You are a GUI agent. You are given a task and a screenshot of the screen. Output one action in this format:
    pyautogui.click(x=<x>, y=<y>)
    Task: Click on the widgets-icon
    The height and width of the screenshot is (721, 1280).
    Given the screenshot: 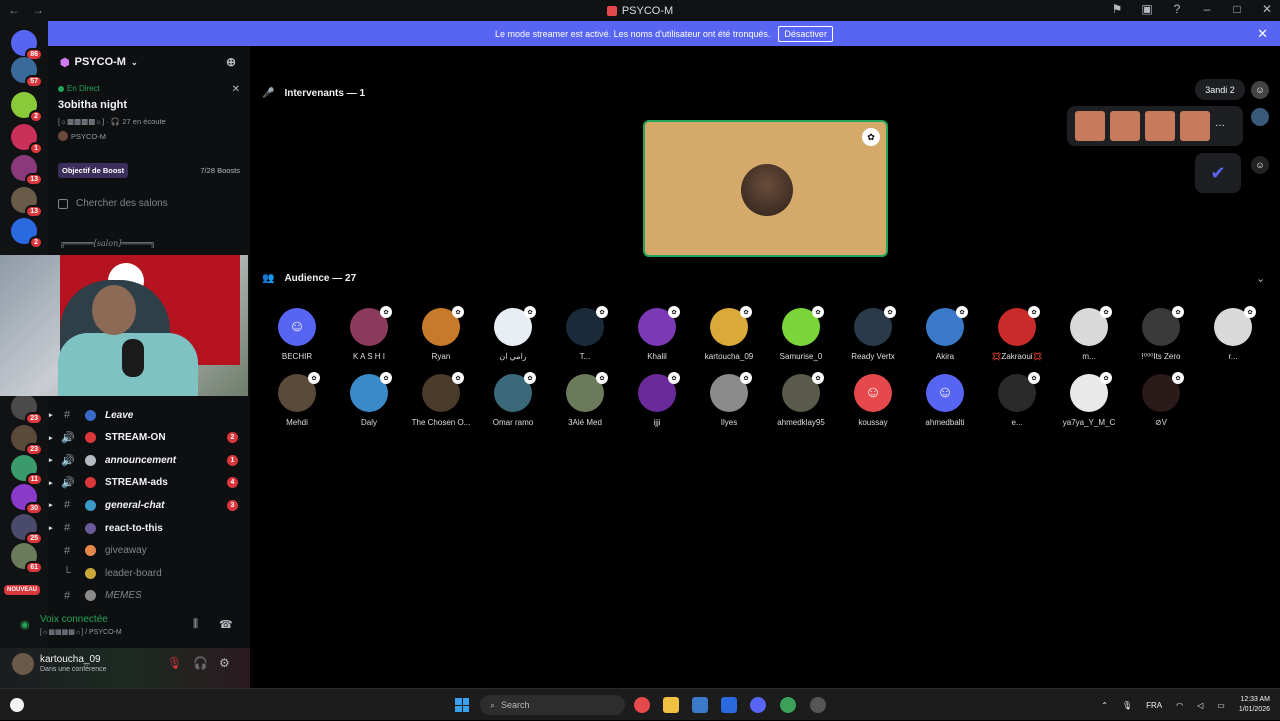 What is the action you would take?
    pyautogui.click(x=17, y=705)
    